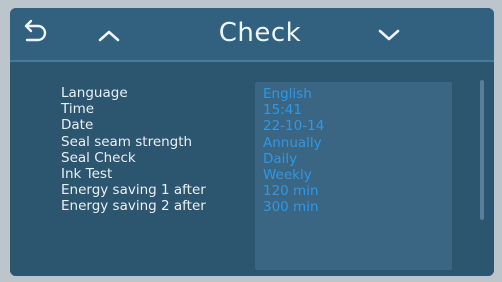  What do you see at coordinates (293, 175) in the screenshot?
I see `value-ink-test: Weekly` at bounding box center [293, 175].